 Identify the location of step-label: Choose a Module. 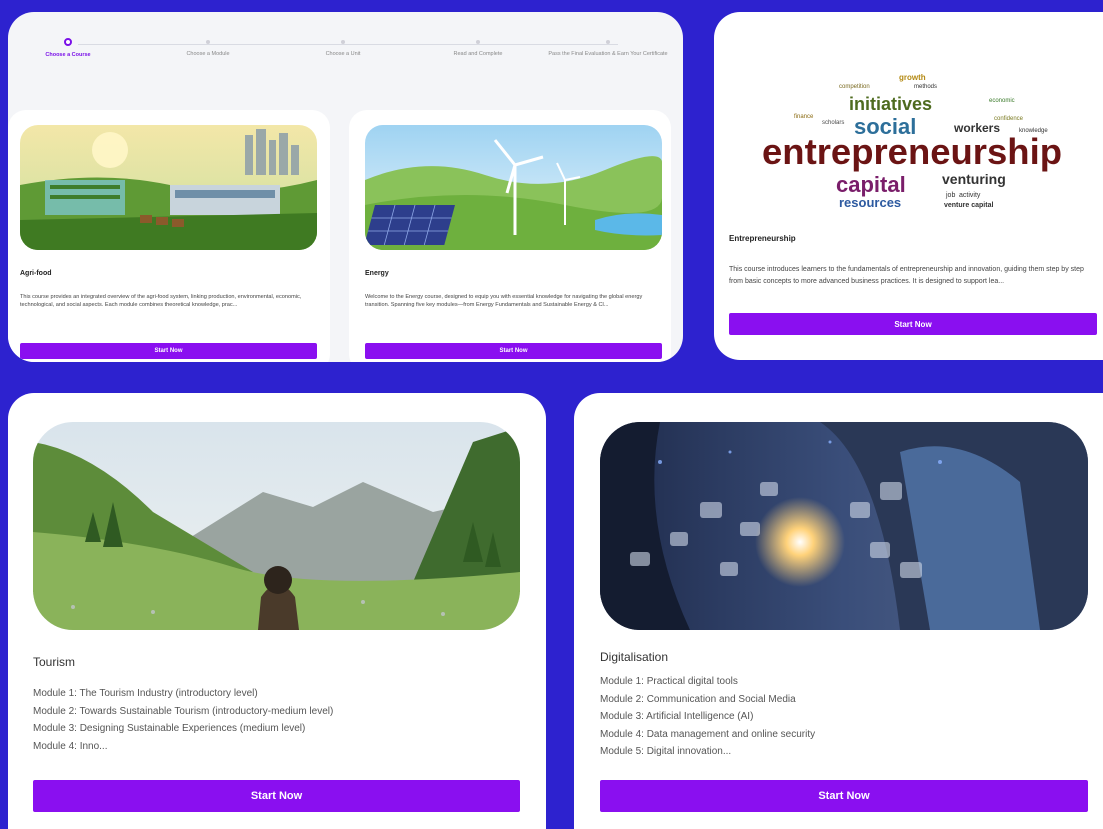
(208, 54).